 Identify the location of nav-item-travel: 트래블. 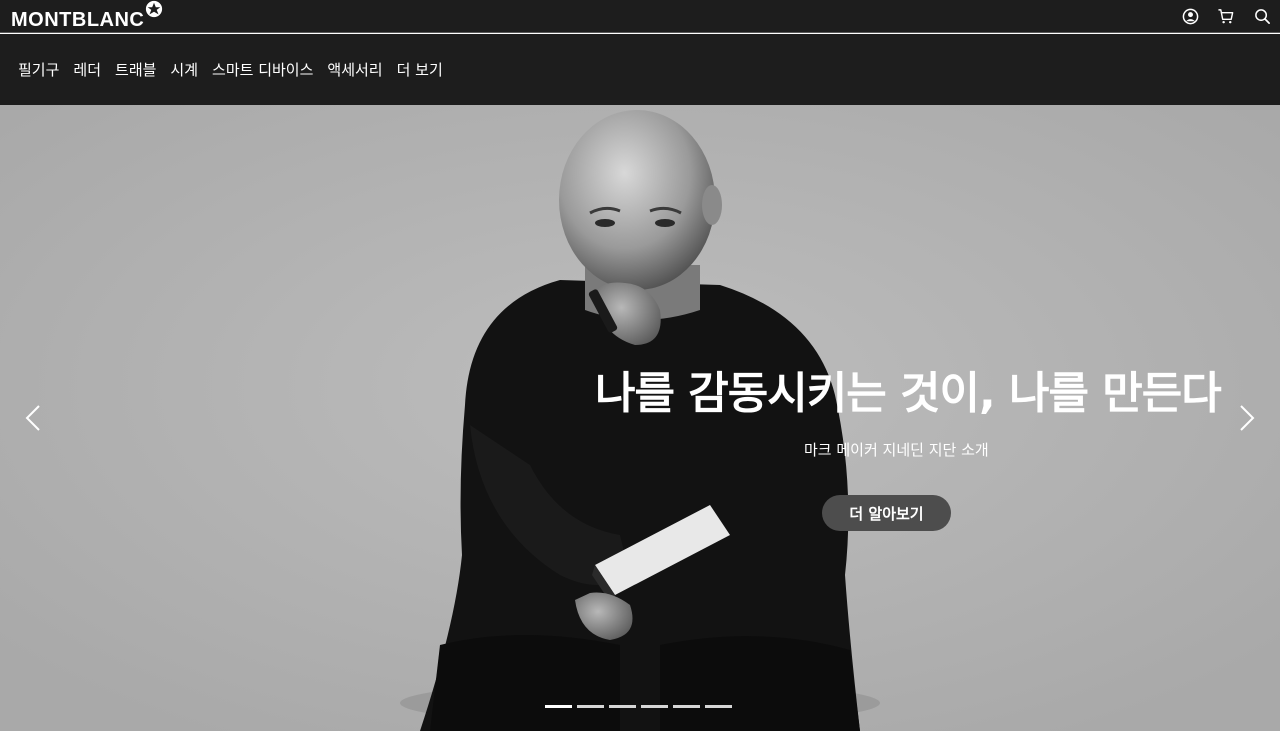
(135, 69).